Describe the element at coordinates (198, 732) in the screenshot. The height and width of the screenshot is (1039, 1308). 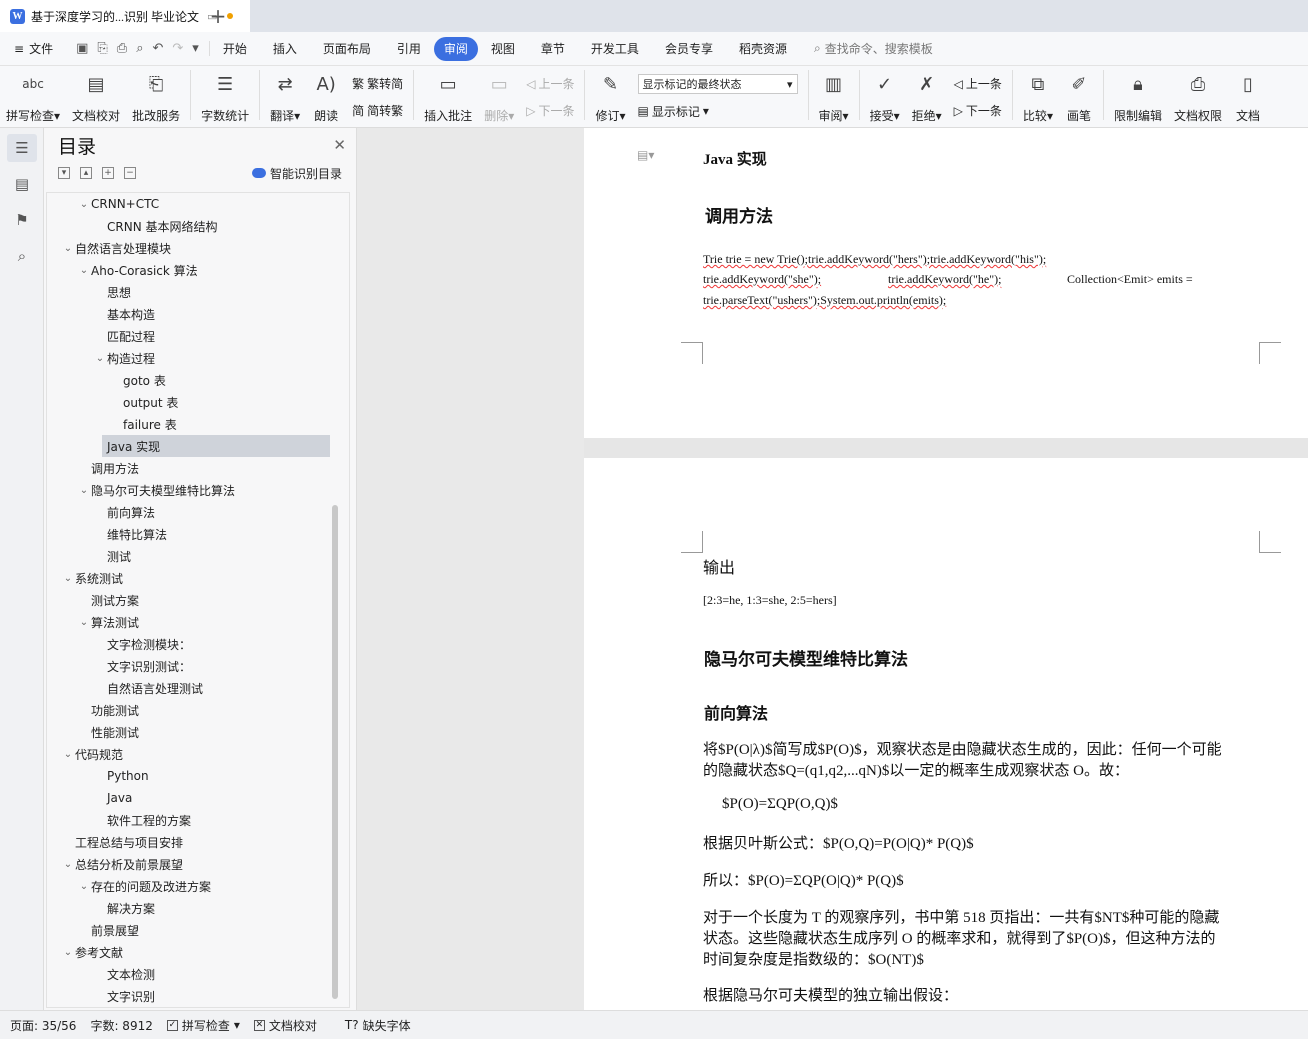
I see `toc-item: 性能测试` at that location.